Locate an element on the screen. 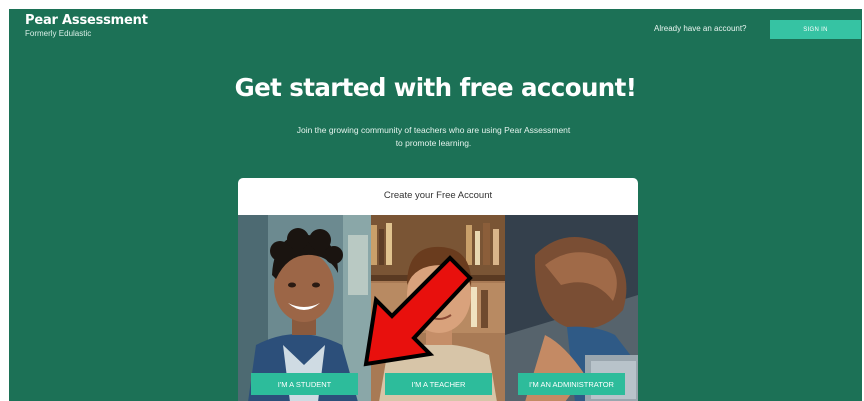 This screenshot has height=401, width=864. student-role-button: I'M A STUDENT is located at coordinates (304, 384).